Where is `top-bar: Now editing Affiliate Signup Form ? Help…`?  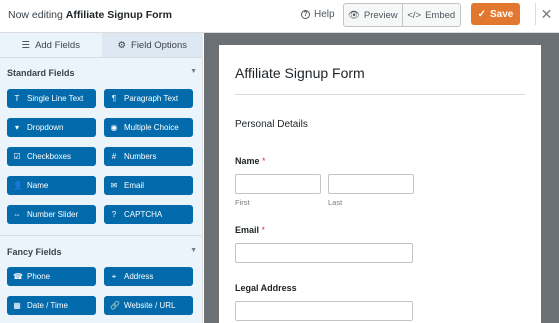
top-bar: Now editing Affiliate Signup Form ? Help… is located at coordinates (279, 16).